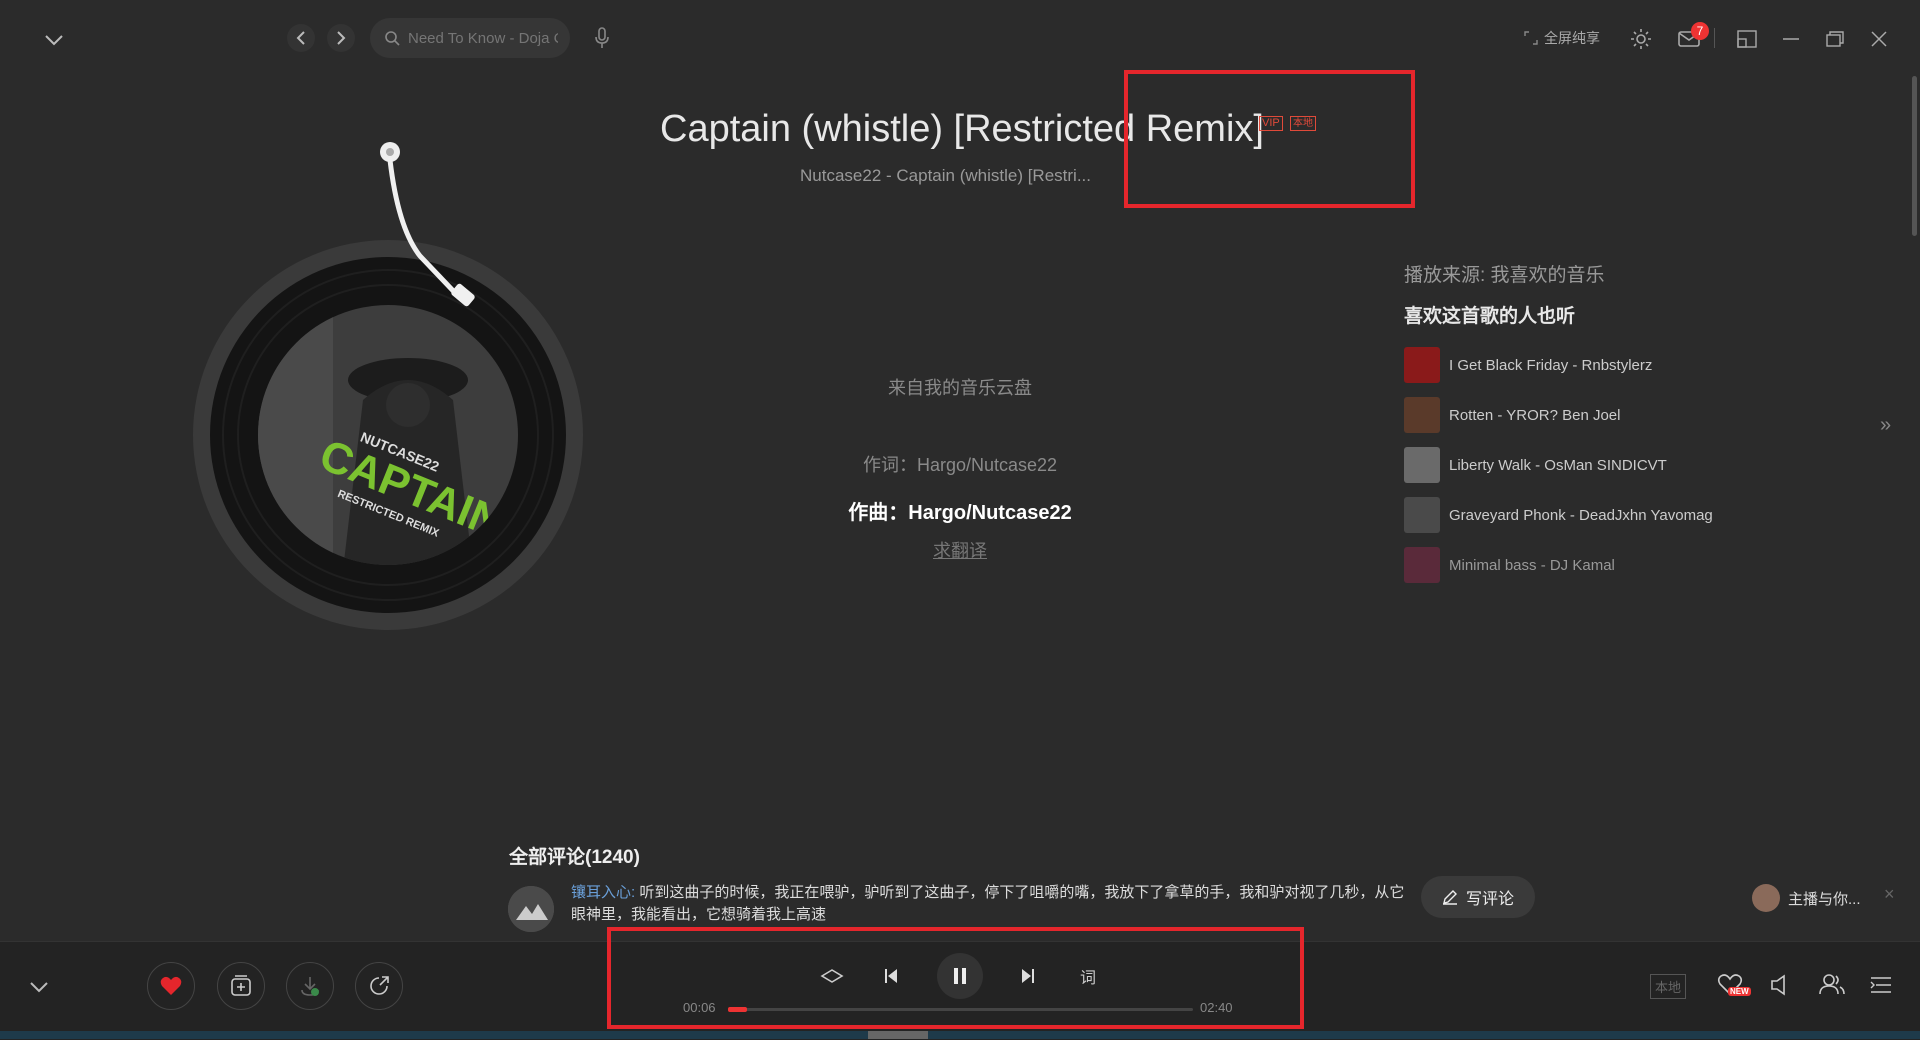 This screenshot has height=1040, width=1920. I want to click on download-button, so click(310, 986).